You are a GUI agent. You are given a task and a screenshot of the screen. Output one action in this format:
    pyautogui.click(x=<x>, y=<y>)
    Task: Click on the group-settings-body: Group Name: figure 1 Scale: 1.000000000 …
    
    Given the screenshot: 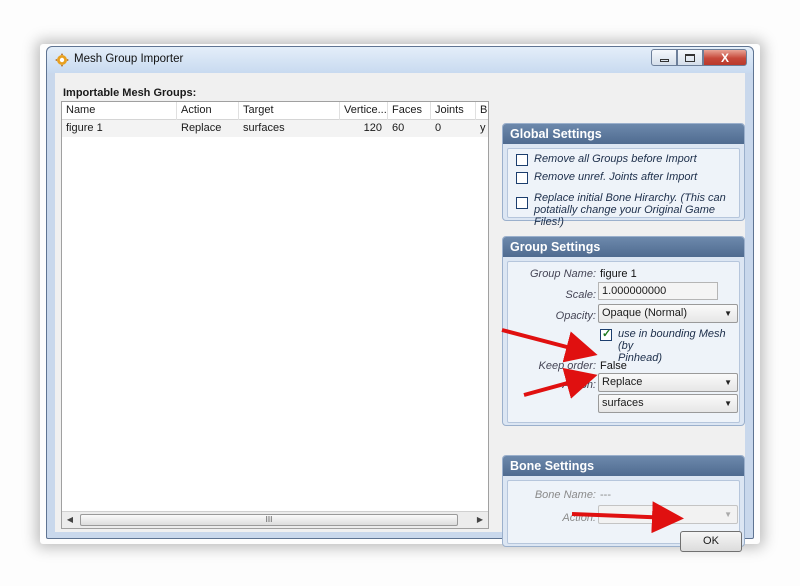 What is the action you would take?
    pyautogui.click(x=623, y=342)
    